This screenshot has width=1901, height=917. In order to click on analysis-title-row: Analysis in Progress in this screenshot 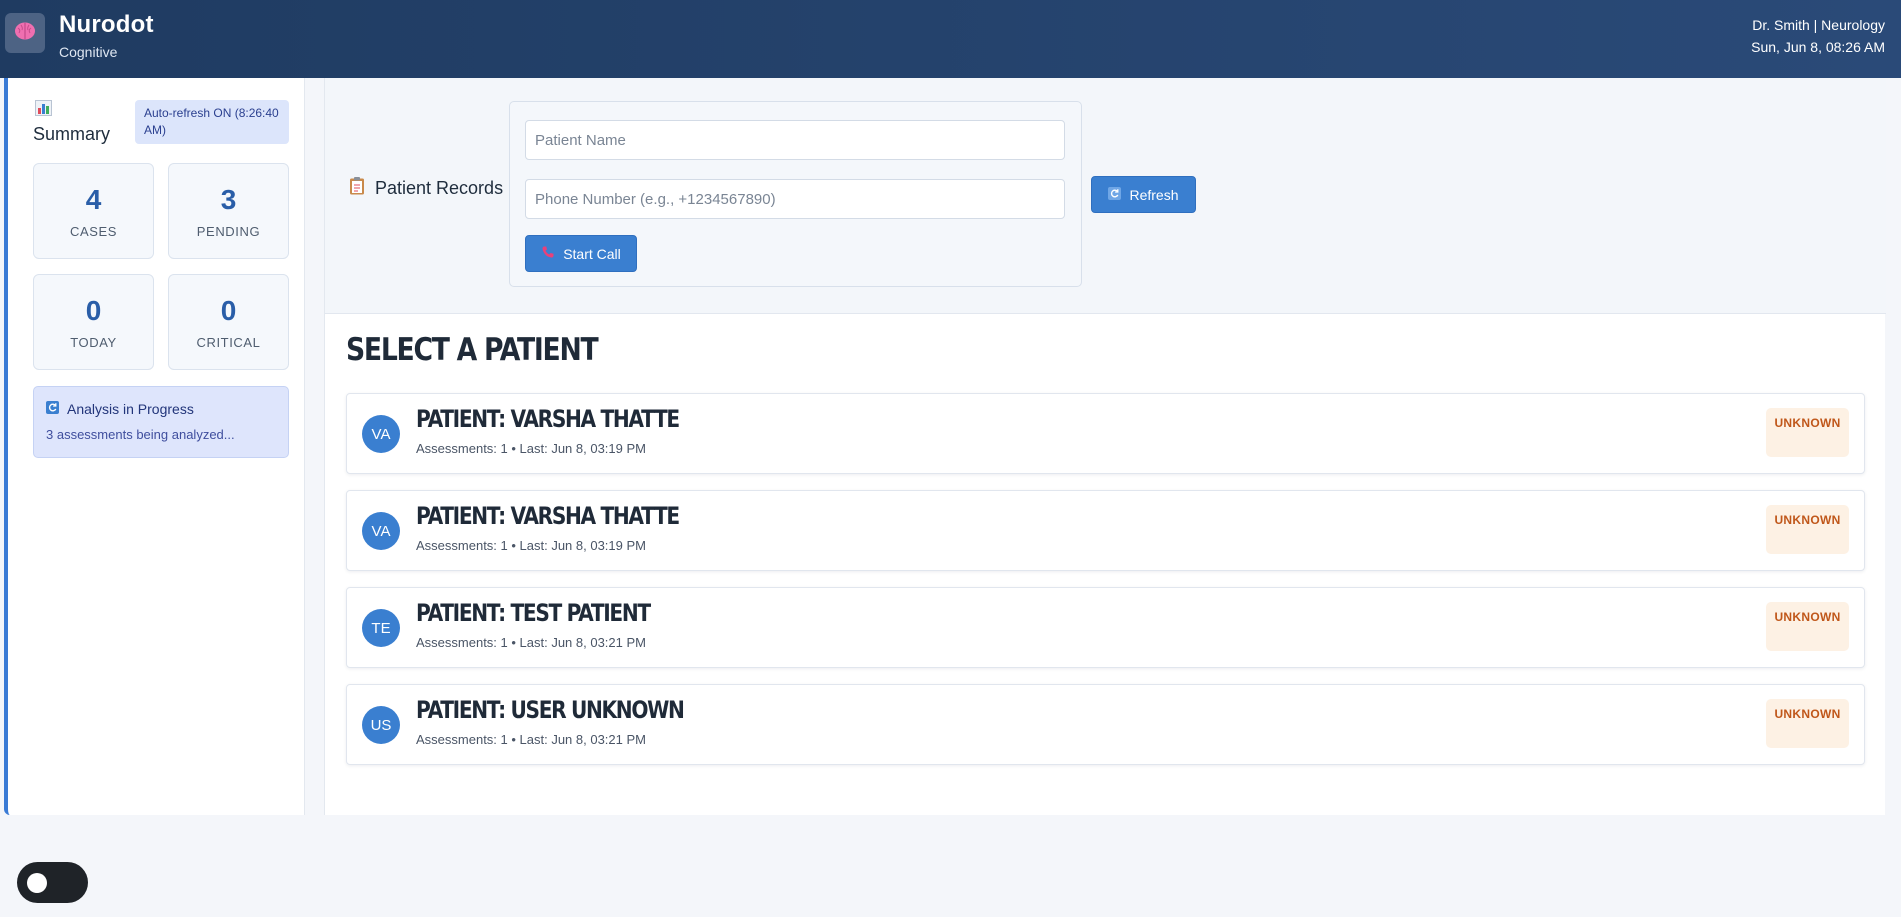, I will do `click(161, 409)`.